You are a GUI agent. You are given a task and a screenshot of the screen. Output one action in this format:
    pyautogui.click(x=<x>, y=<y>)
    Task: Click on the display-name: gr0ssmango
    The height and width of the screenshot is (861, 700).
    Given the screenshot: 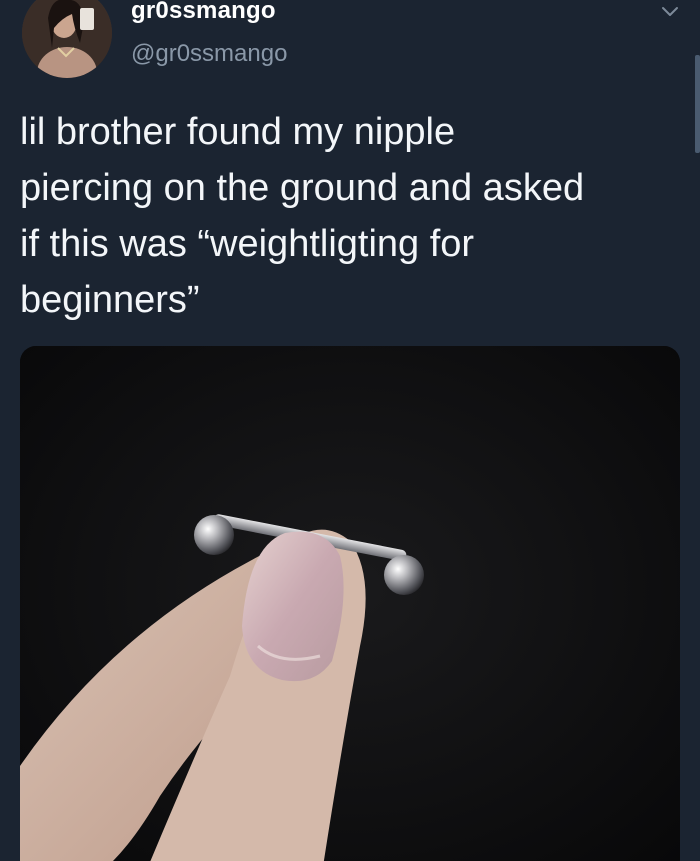 What is the action you would take?
    pyautogui.click(x=203, y=12)
    